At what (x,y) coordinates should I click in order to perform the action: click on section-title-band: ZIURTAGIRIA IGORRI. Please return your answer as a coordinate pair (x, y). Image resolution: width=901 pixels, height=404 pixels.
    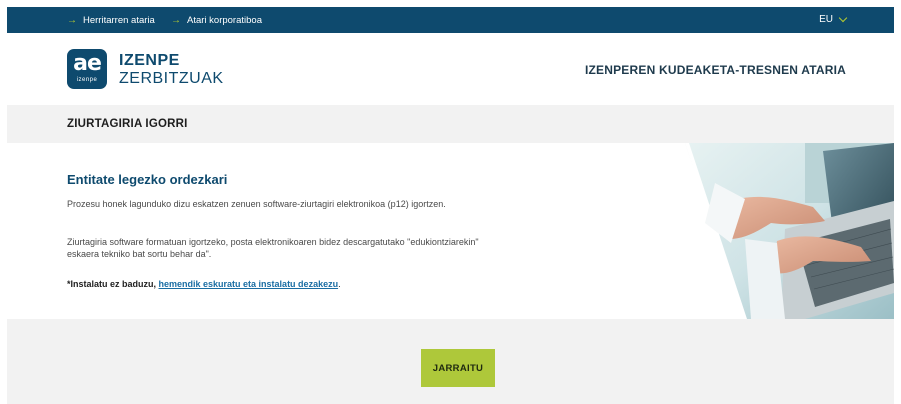
    Looking at the image, I should click on (450, 124).